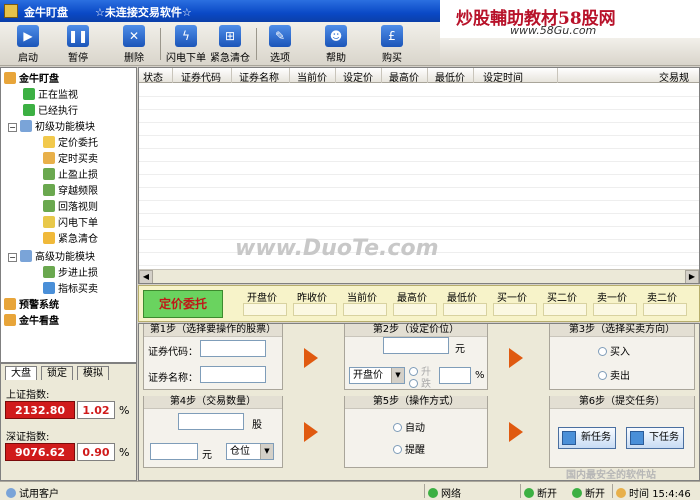  What do you see at coordinates (409, 448) in the screenshot?
I see `remind-radio: 提醒` at bounding box center [409, 448].